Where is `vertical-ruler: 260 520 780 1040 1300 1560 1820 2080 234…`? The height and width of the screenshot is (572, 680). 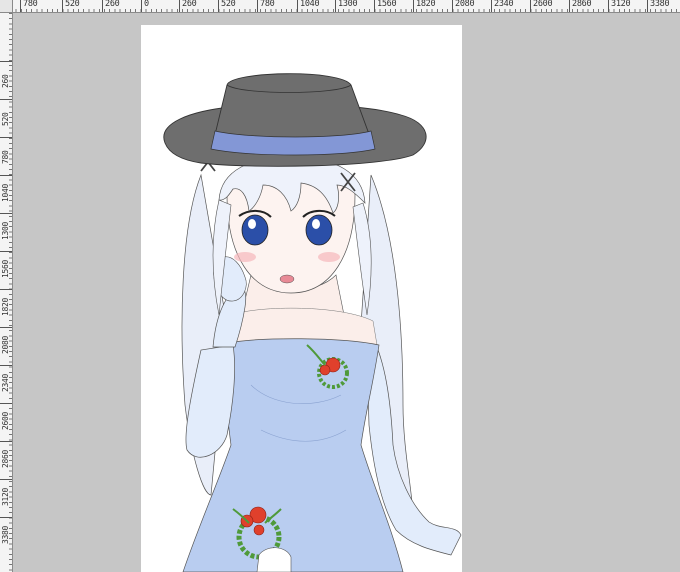 vertical-ruler: 260 520 780 1040 1300 1560 1820 2080 234… is located at coordinates (6, 292).